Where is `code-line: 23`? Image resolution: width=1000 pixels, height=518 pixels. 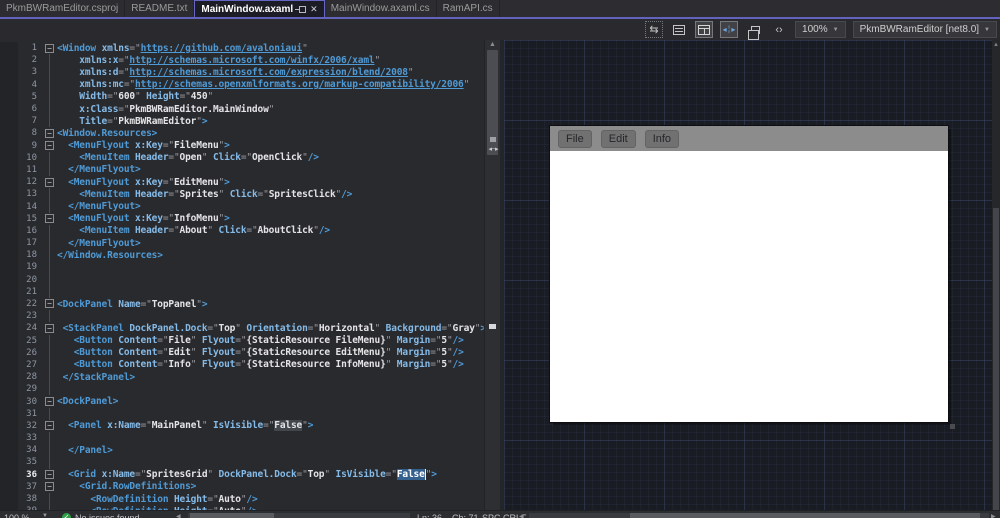
code-line: 23 is located at coordinates (242, 316).